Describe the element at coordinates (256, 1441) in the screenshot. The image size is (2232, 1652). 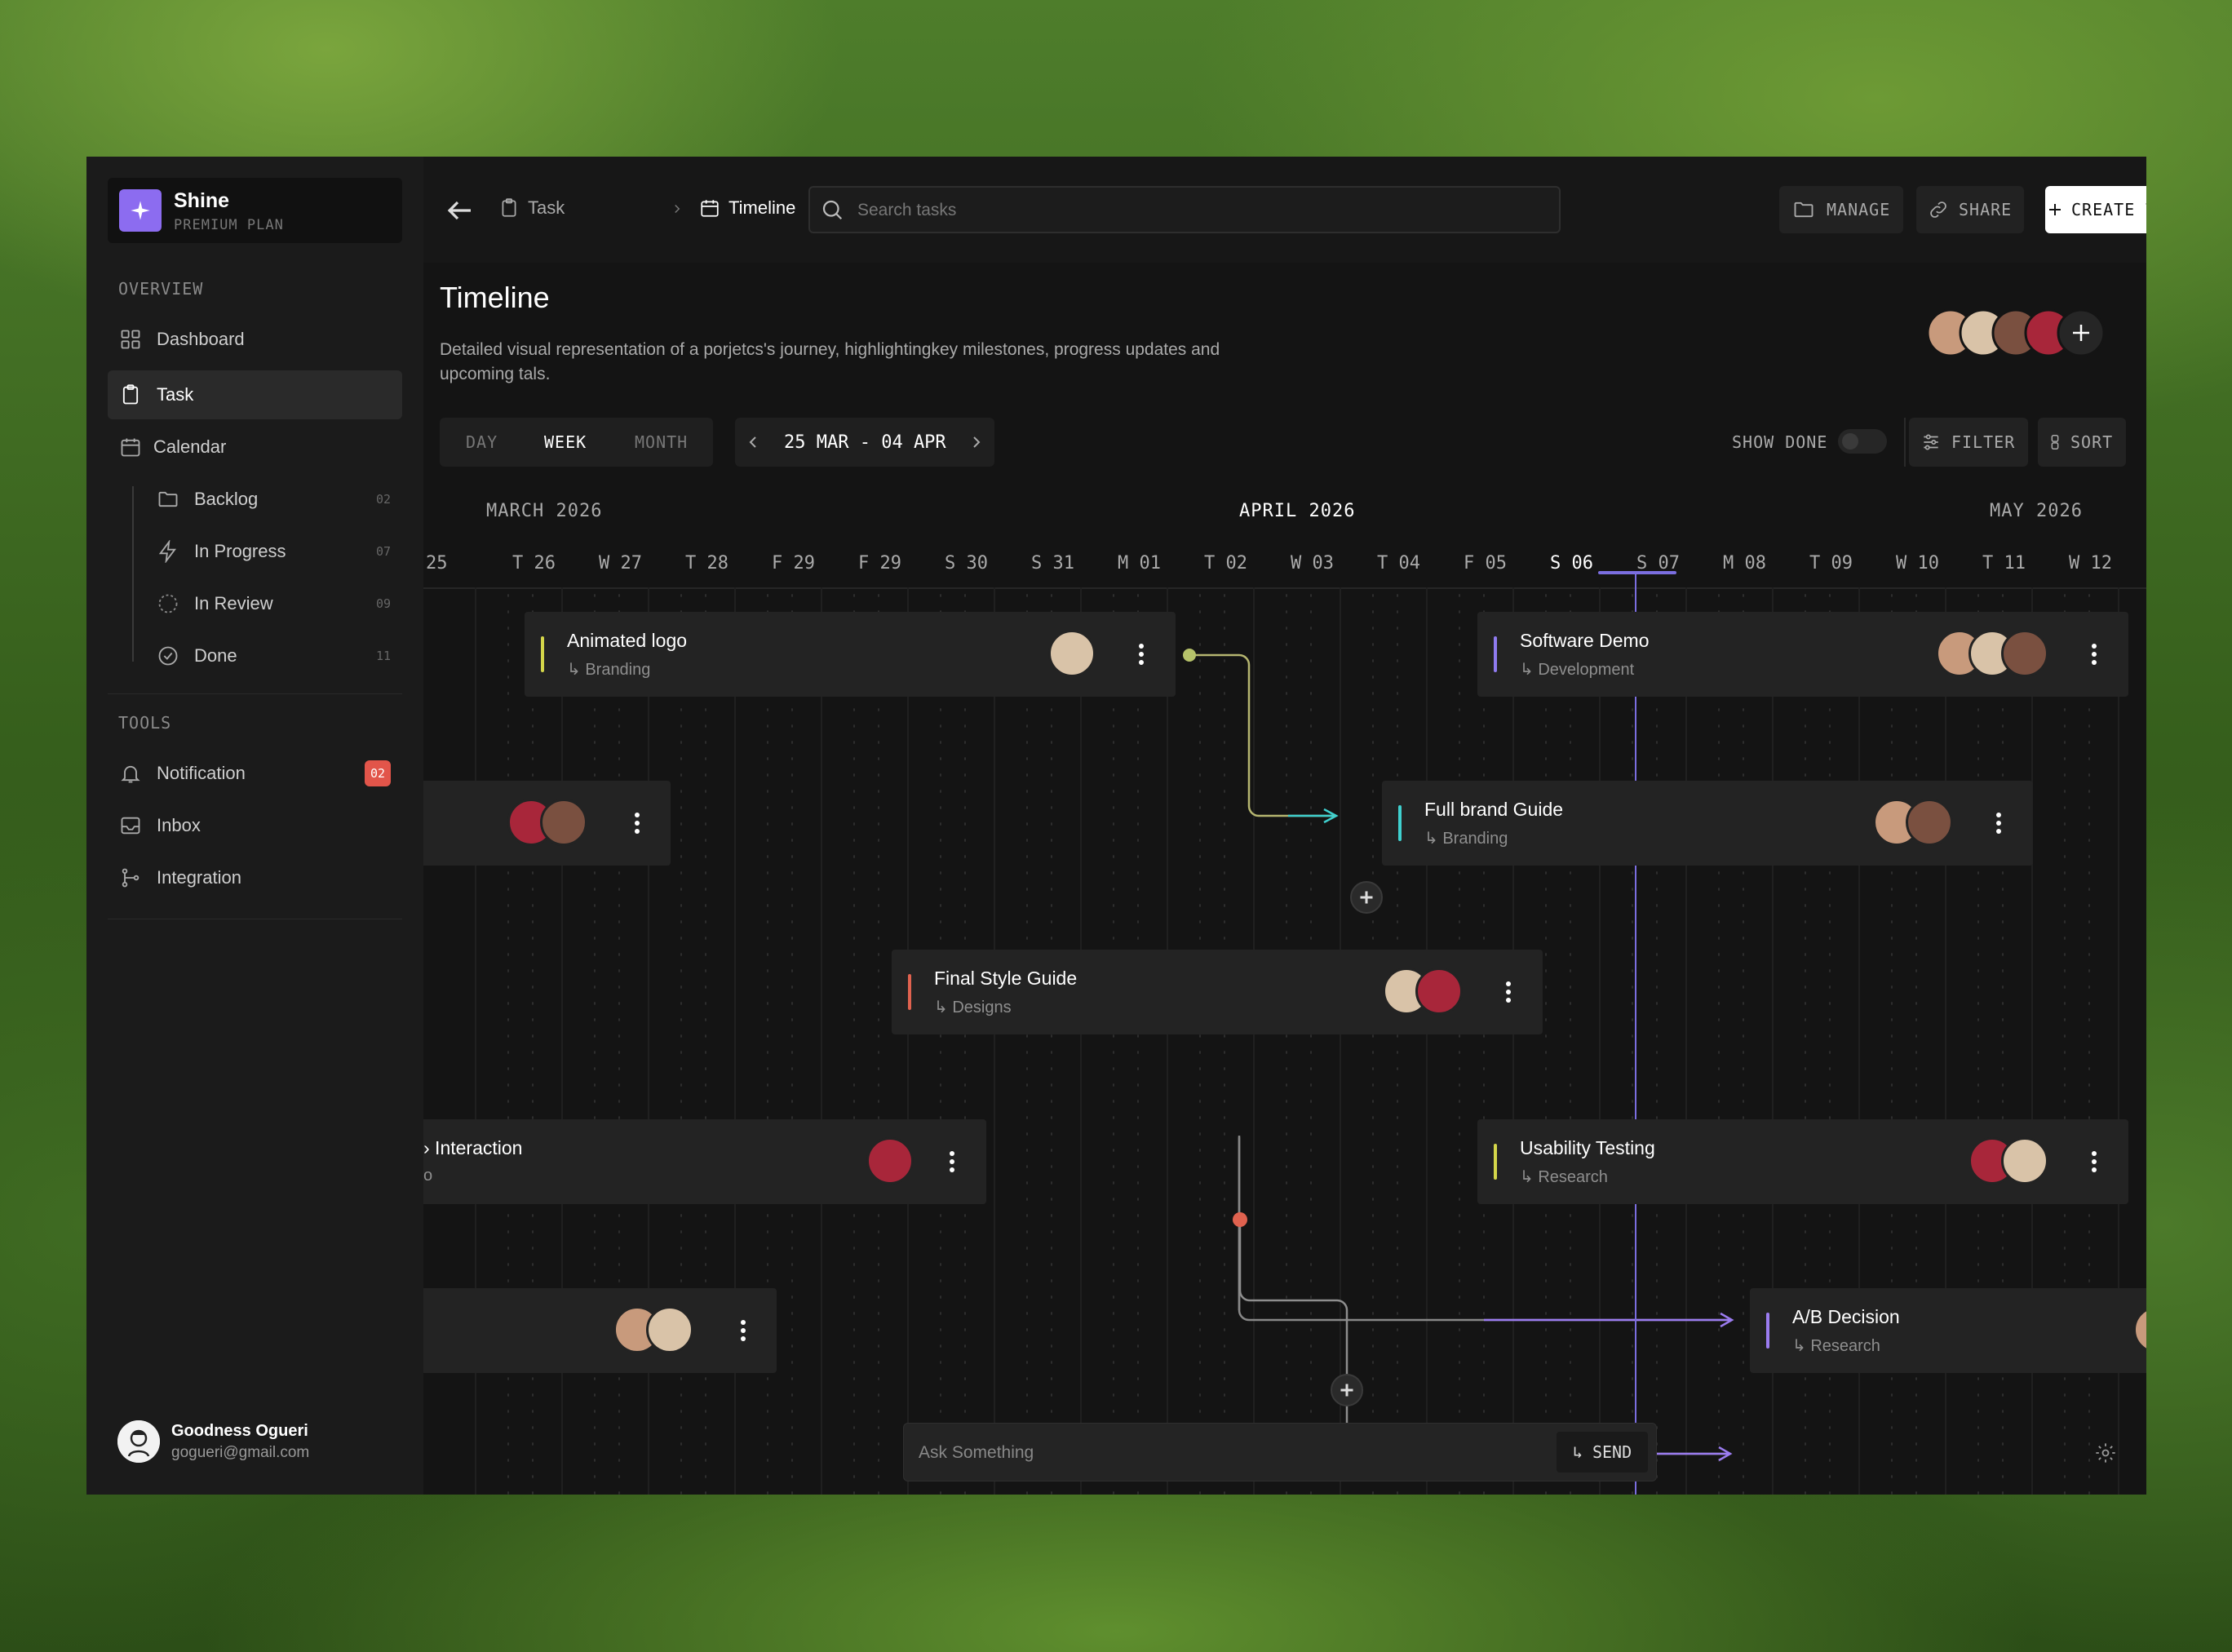
I see `user-profile: Goodness Ogueri gogueri@gmail.com` at that location.